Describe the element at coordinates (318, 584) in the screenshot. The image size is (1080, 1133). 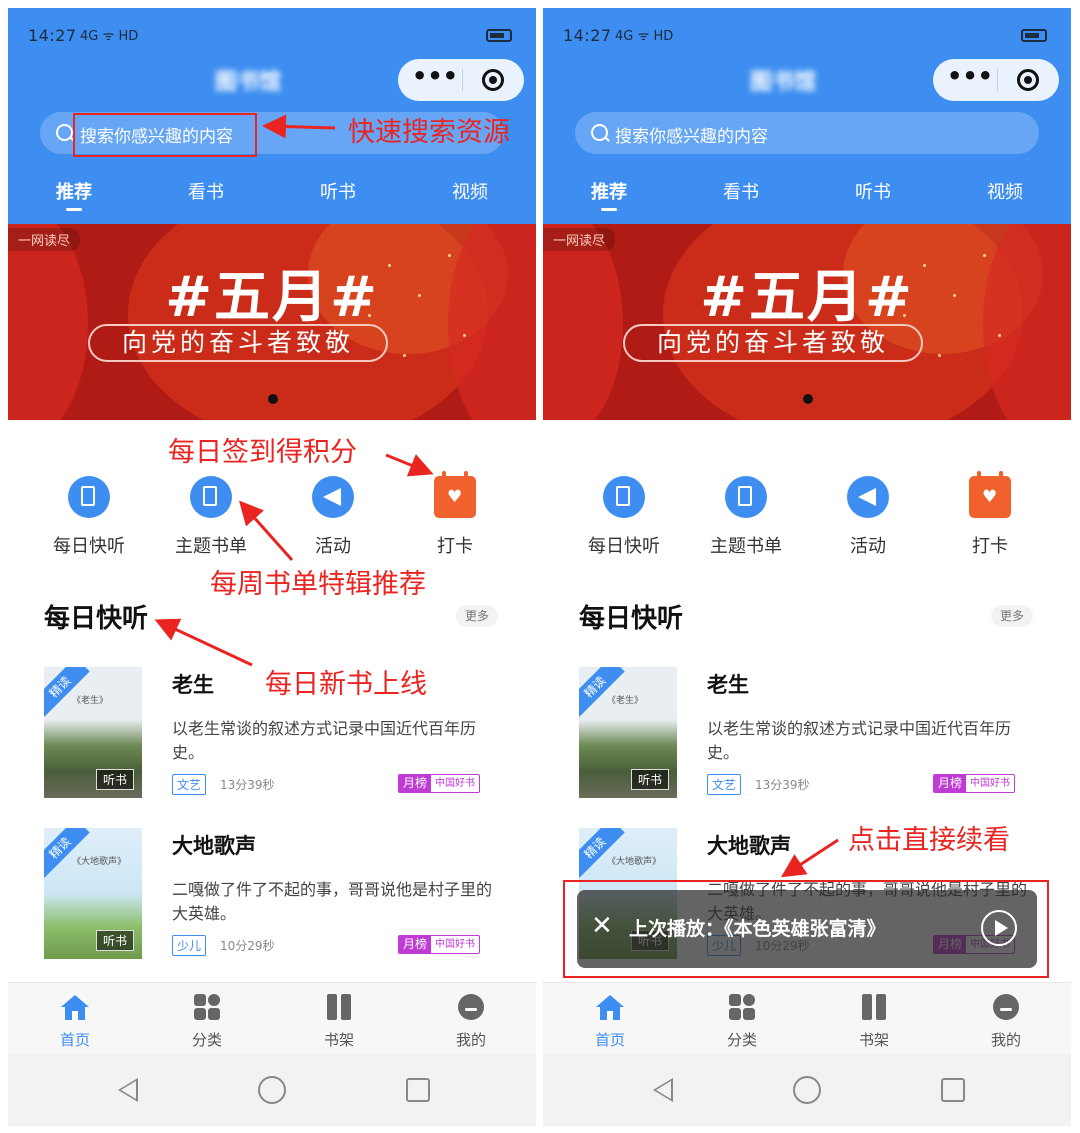
I see `annotation-booklist: 每周书单特辑推荐` at that location.